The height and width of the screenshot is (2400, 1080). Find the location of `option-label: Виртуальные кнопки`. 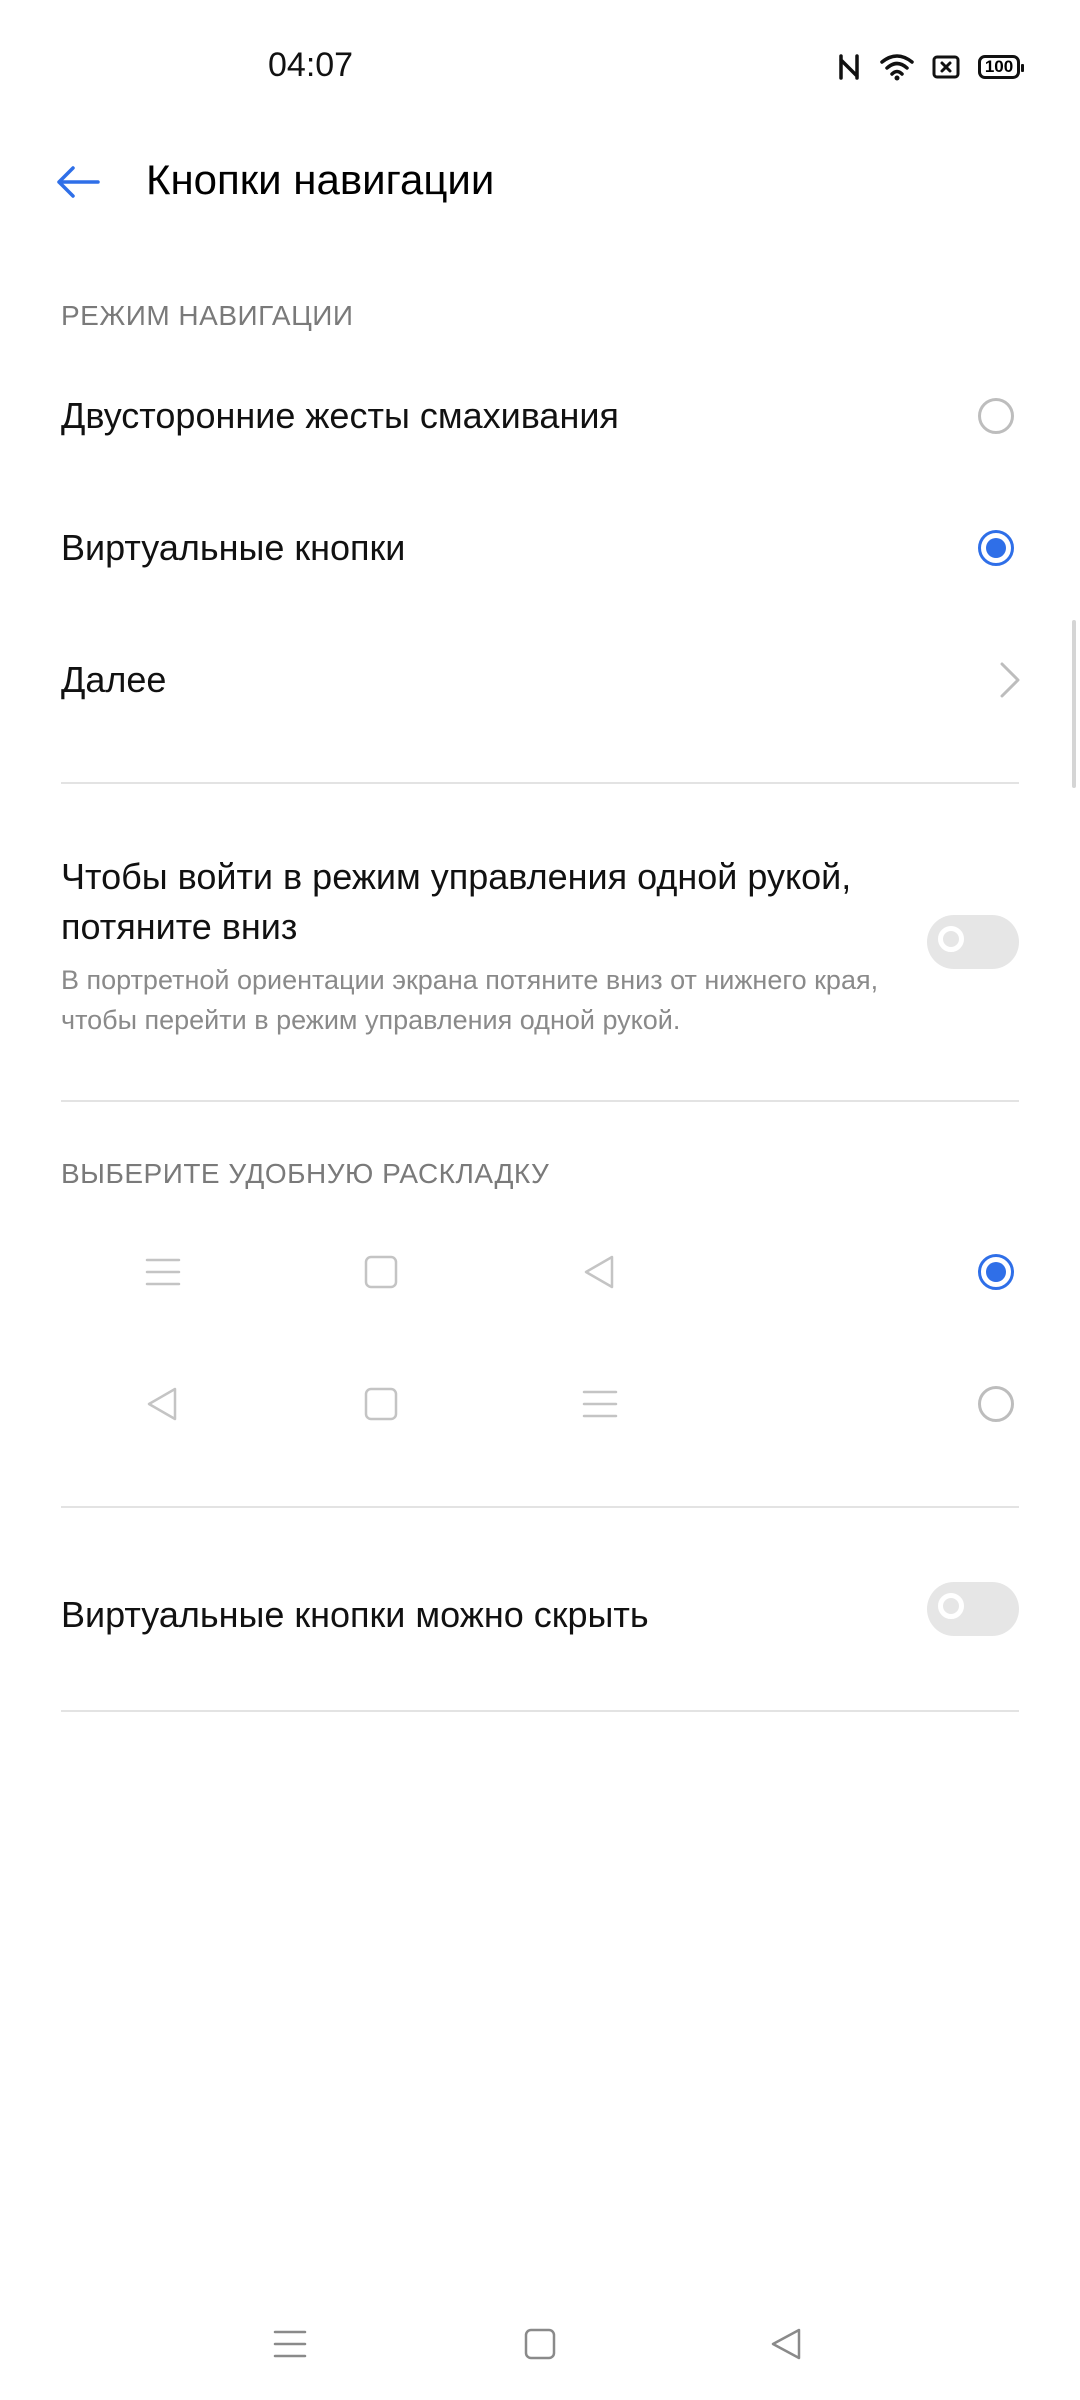

option-label: Виртуальные кнопки is located at coordinates (233, 547).